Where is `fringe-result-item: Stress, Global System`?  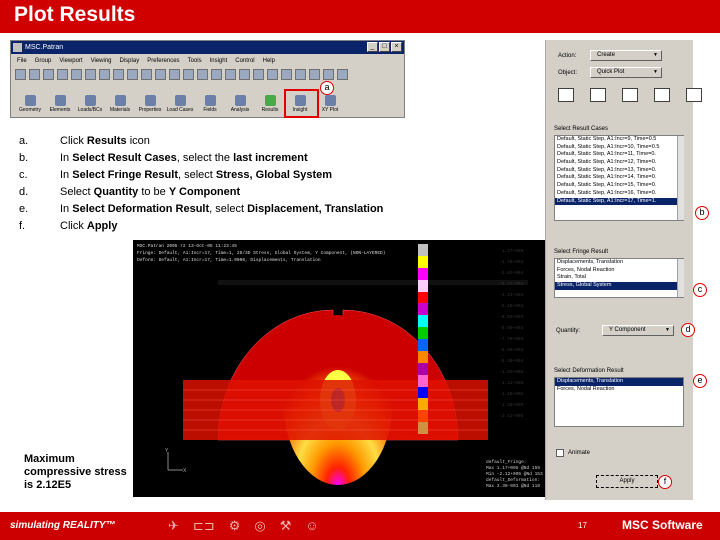
fringe-result-item: Stress, Global System is located at coordinates (619, 286).